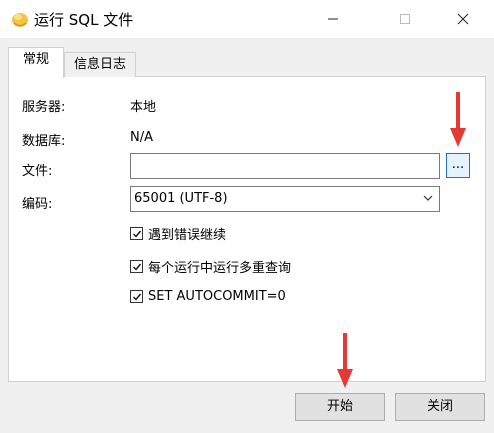 The image size is (494, 433). I want to click on file-path-input, so click(285, 166).